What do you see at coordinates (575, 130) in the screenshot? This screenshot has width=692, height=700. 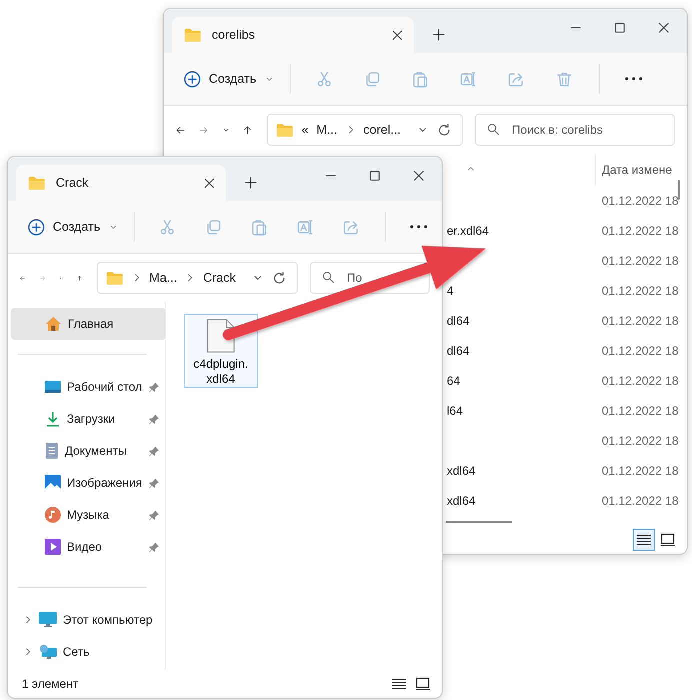 I see `search-field: Поиск в: corelibs` at bounding box center [575, 130].